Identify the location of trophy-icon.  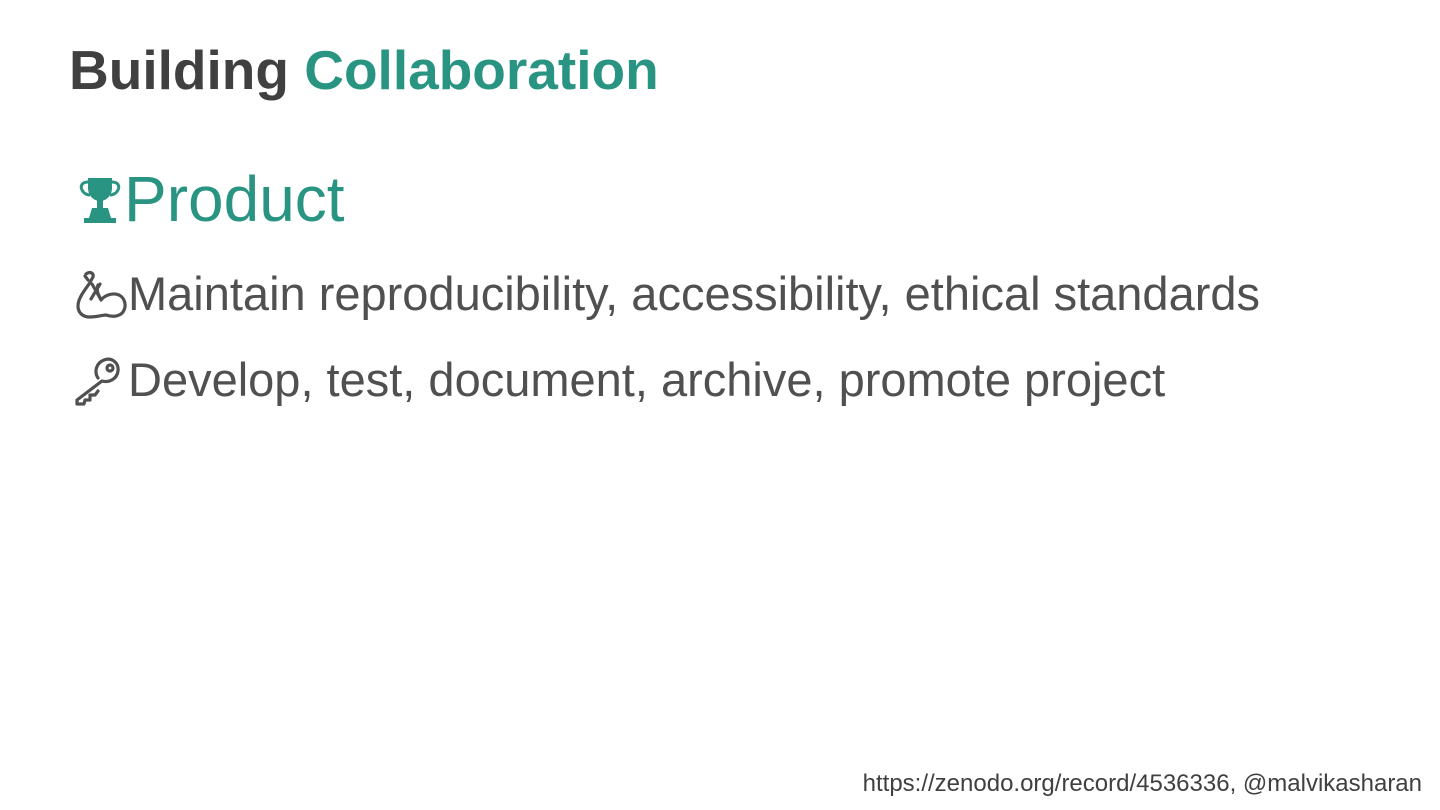
(100, 199).